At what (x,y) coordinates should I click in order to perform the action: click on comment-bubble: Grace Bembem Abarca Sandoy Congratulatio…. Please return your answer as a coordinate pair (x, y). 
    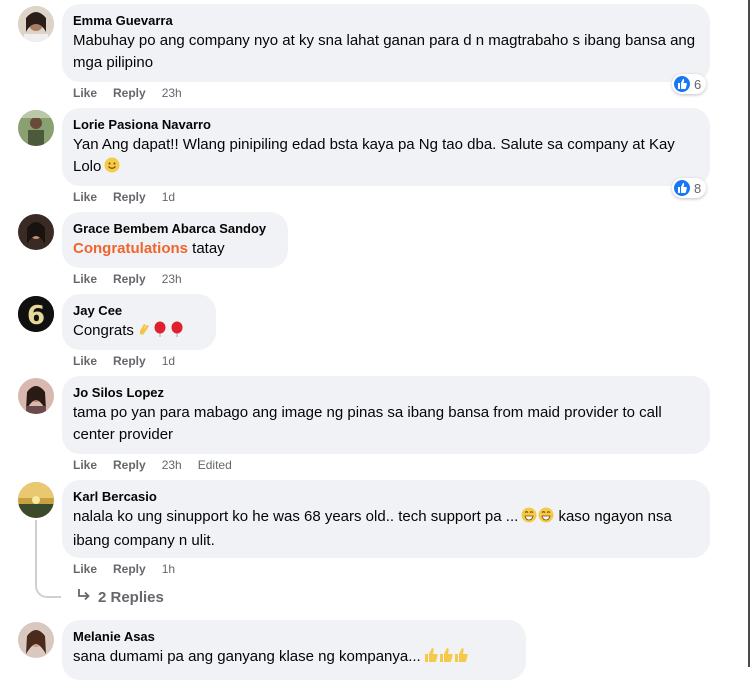
    Looking at the image, I should click on (175, 240).